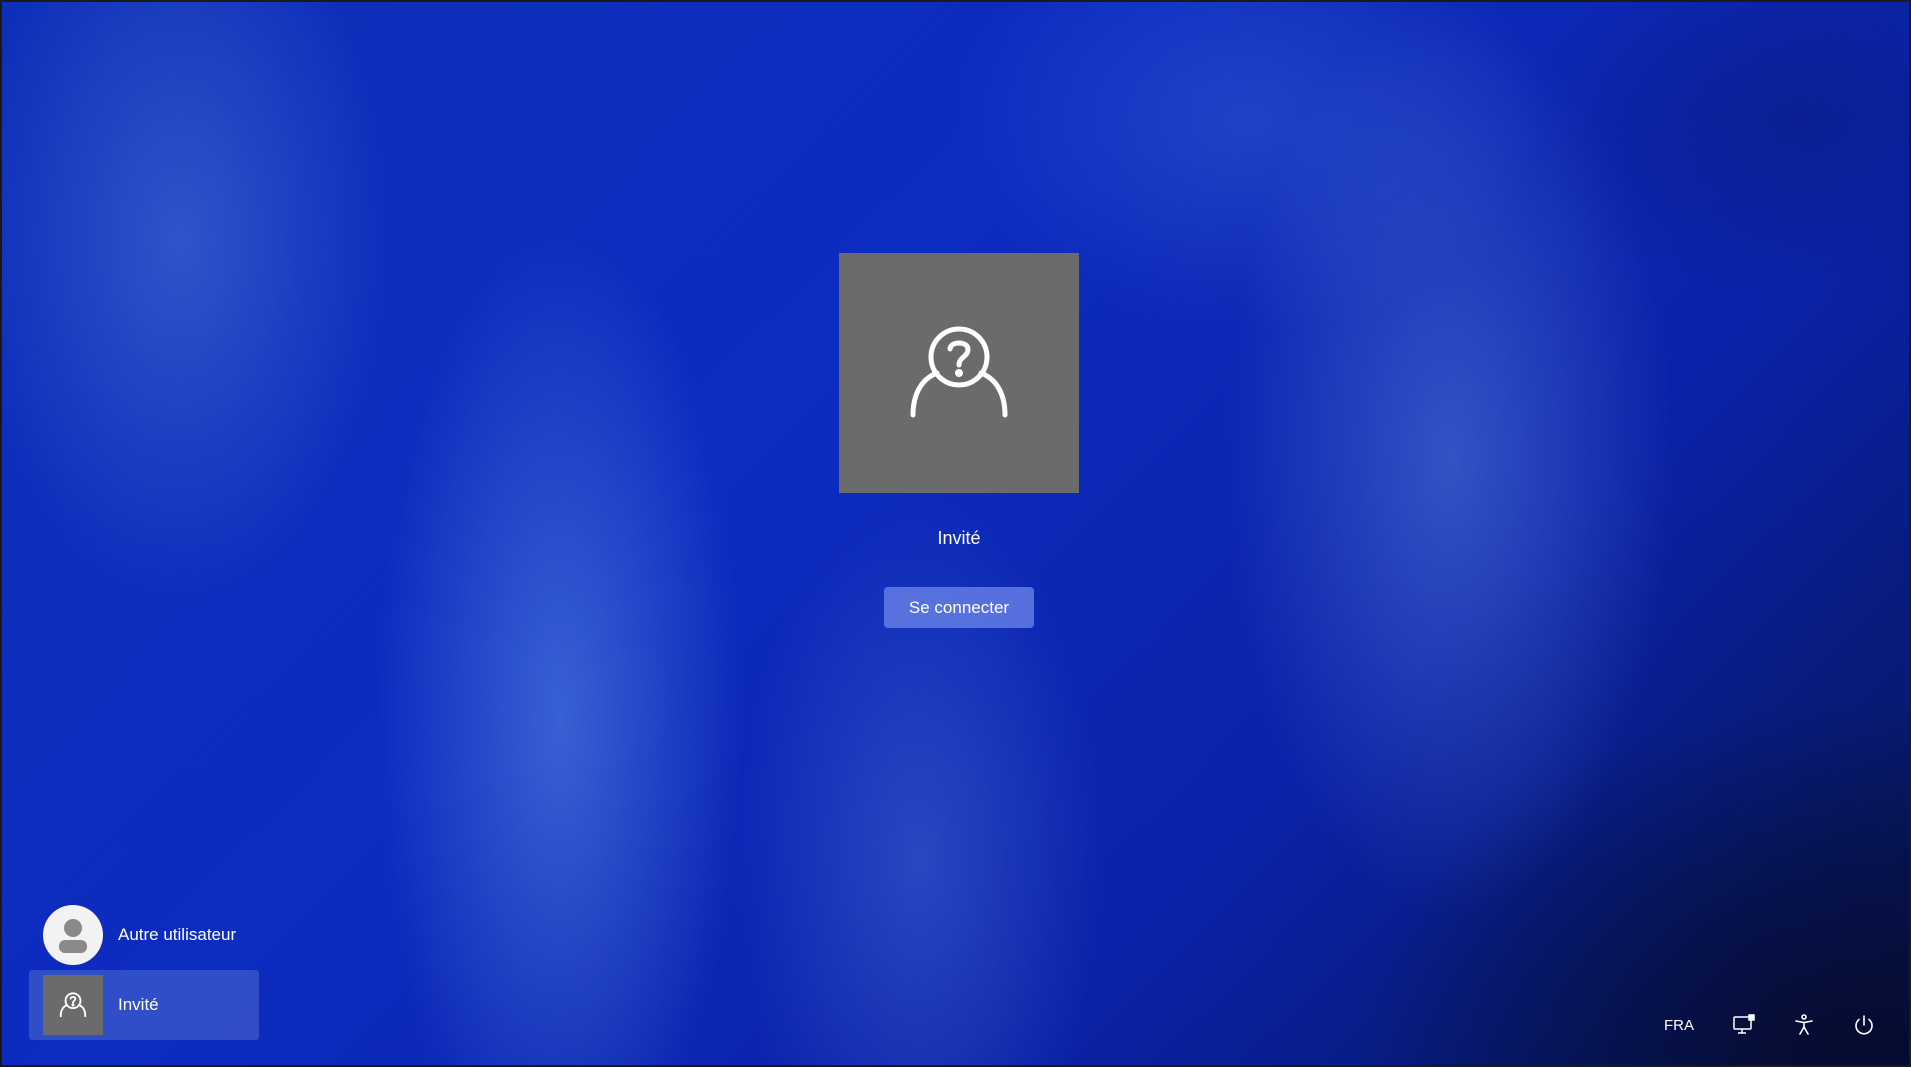 The width and height of the screenshot is (1911, 1067). I want to click on accessibility-icon, so click(1804, 1024).